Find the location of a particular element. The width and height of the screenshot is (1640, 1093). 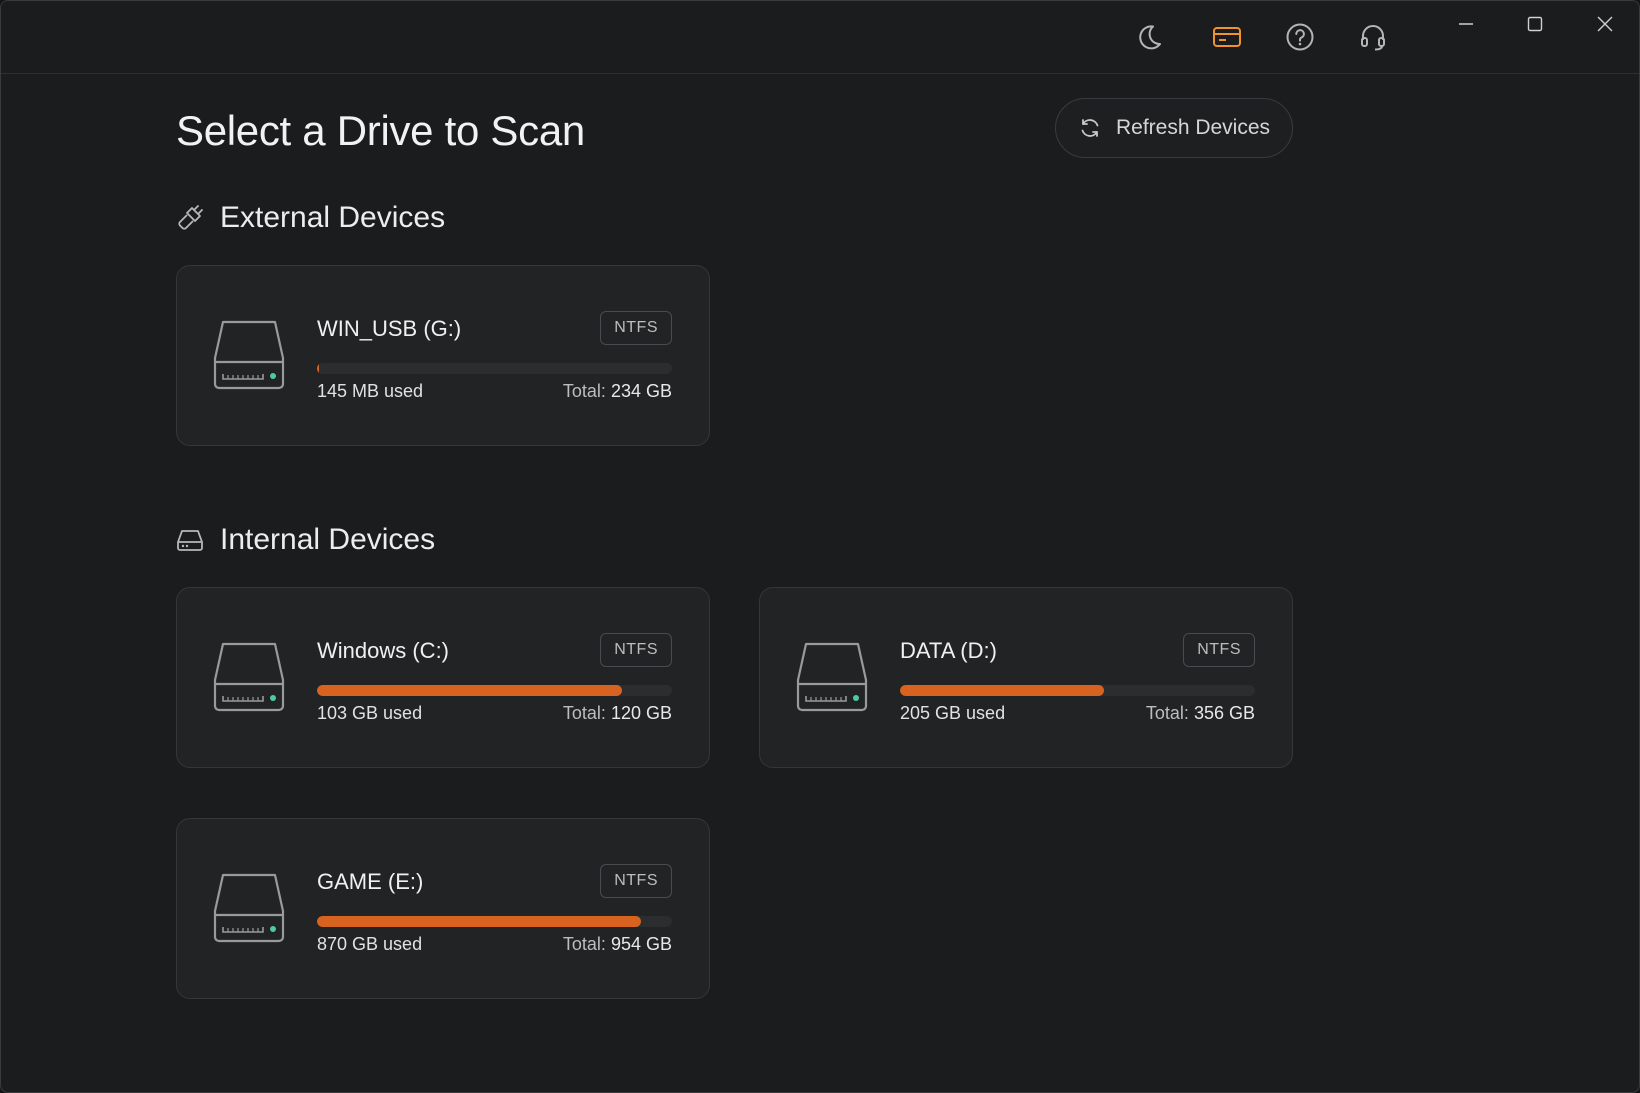

refresh-devices-label: Refresh Devices is located at coordinates (1193, 127).